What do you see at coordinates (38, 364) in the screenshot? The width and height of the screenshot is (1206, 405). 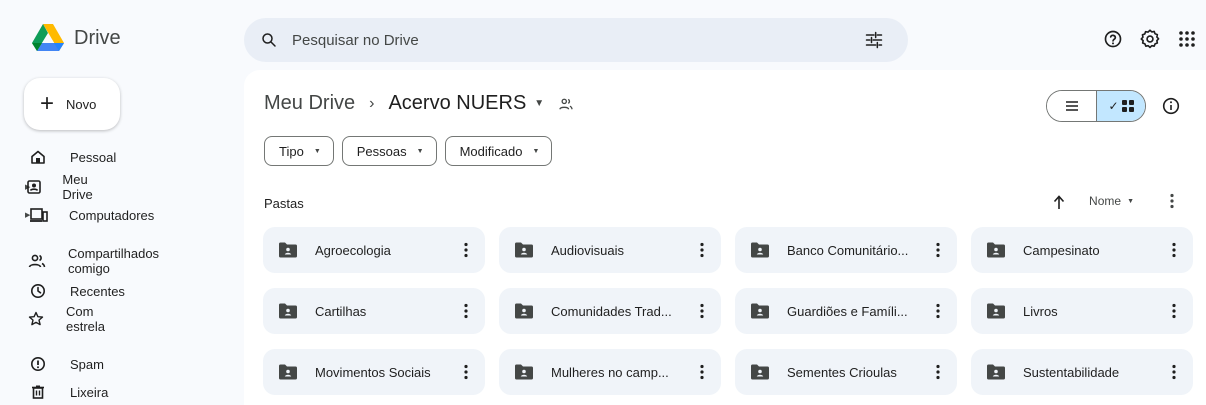 I see `spam-icon` at bounding box center [38, 364].